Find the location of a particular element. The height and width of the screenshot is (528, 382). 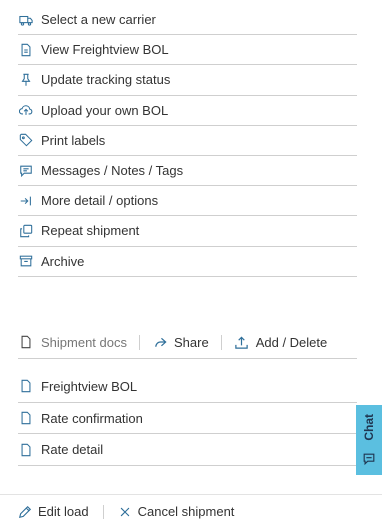

action-select-carrier: Select a new carrier is located at coordinates (187, 20).